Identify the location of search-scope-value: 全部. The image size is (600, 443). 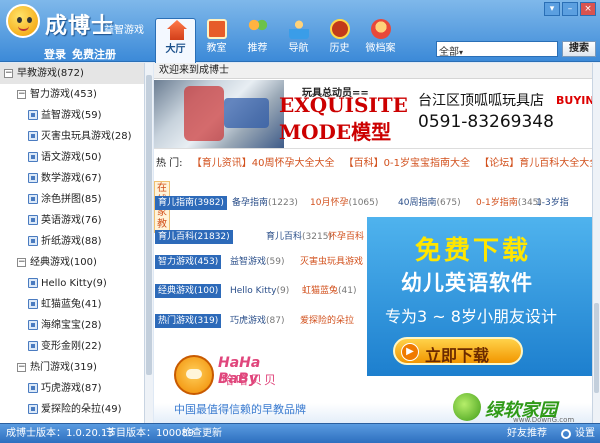
(449, 52).